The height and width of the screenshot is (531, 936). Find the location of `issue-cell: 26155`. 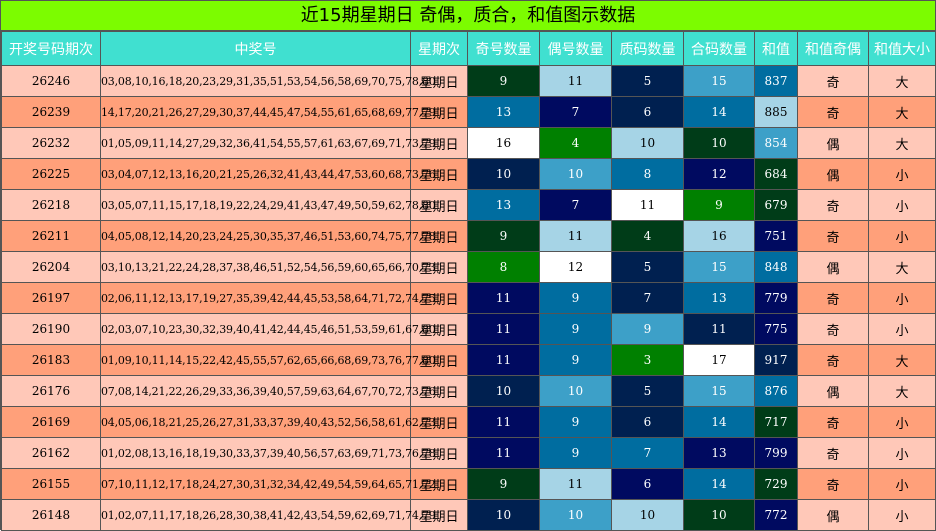

issue-cell: 26155 is located at coordinates (51, 484).